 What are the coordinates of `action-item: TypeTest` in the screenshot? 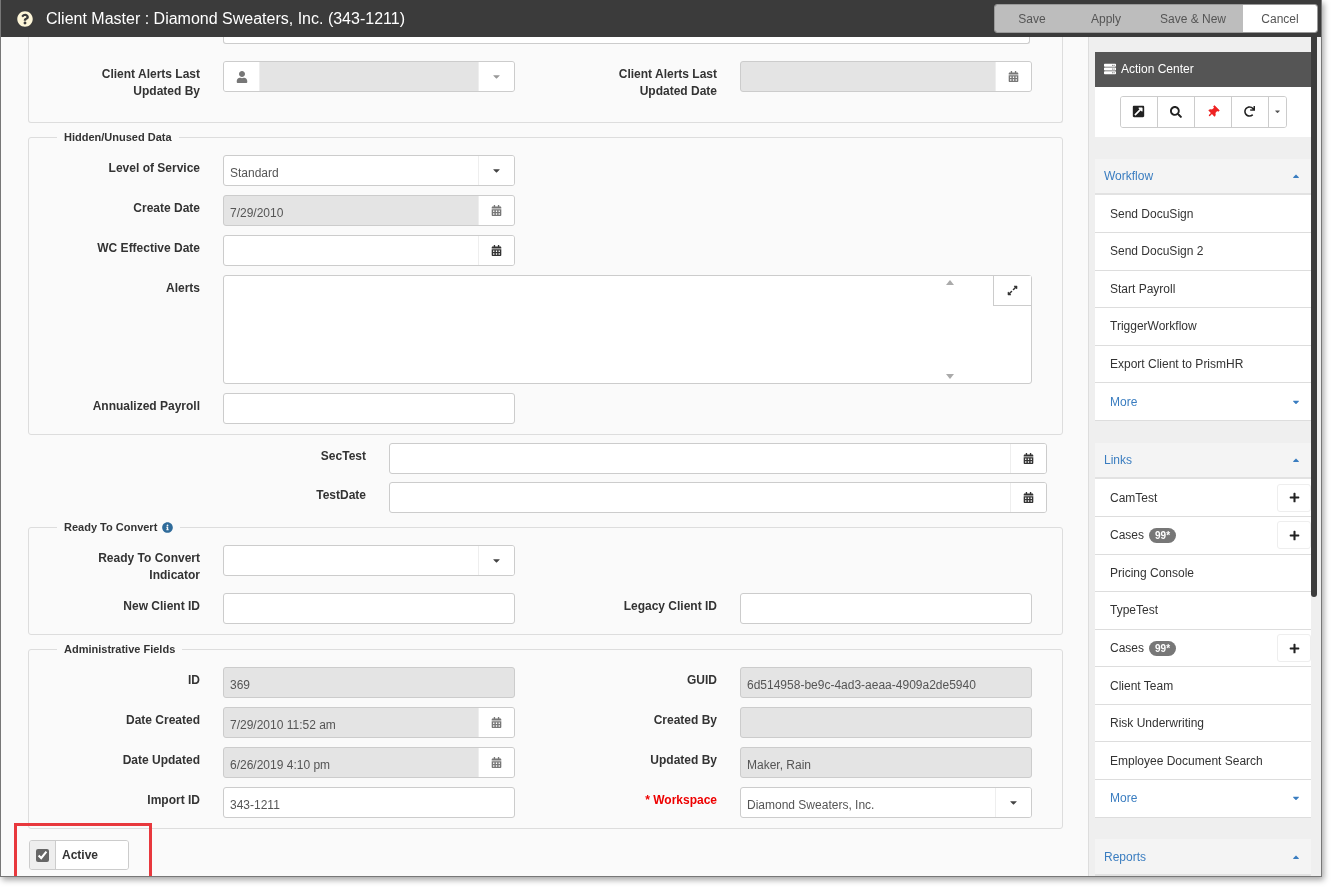 It's located at (1203, 611).